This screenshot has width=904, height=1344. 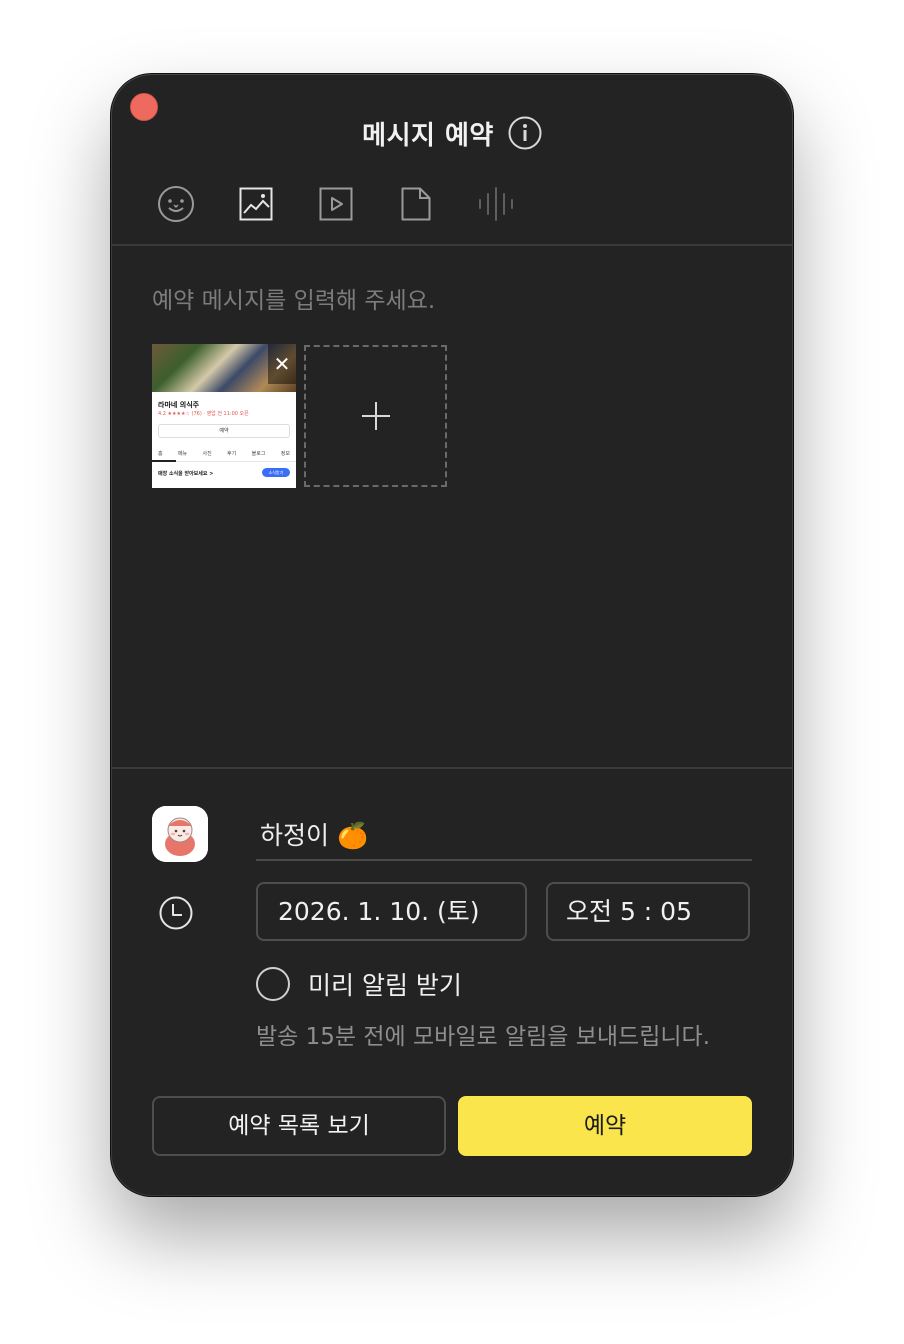 I want to click on image-icon, so click(x=256, y=204).